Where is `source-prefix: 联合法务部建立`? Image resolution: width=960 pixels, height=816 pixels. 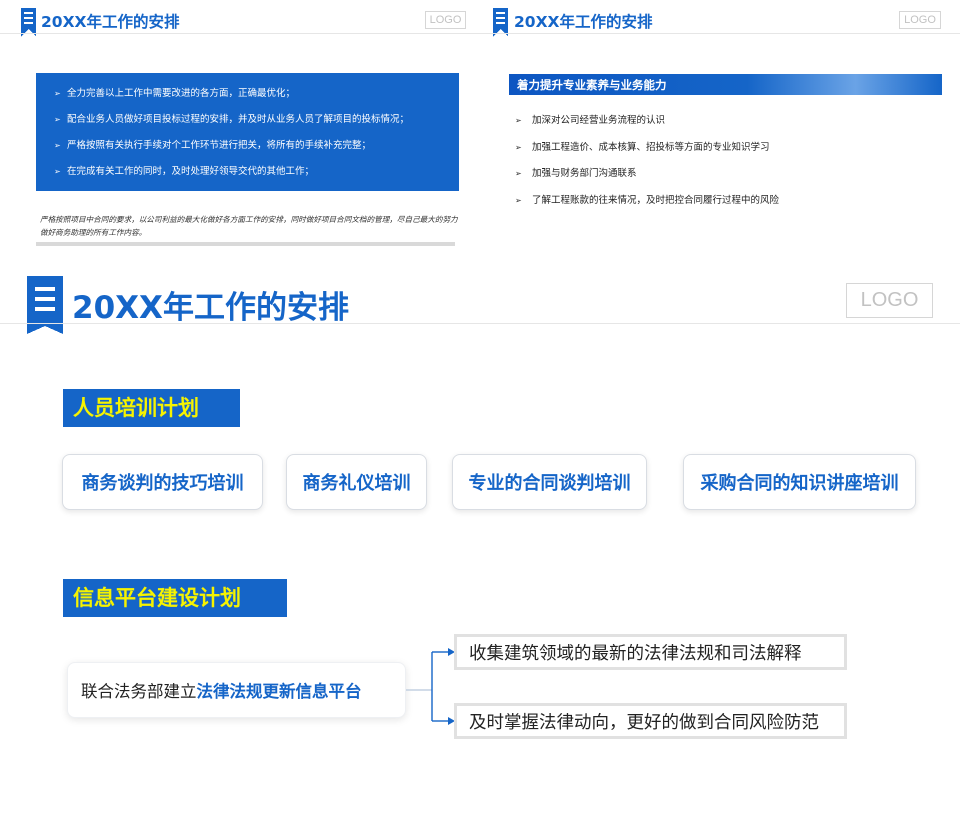
source-prefix: 联合法务部建立 is located at coordinates (139, 691).